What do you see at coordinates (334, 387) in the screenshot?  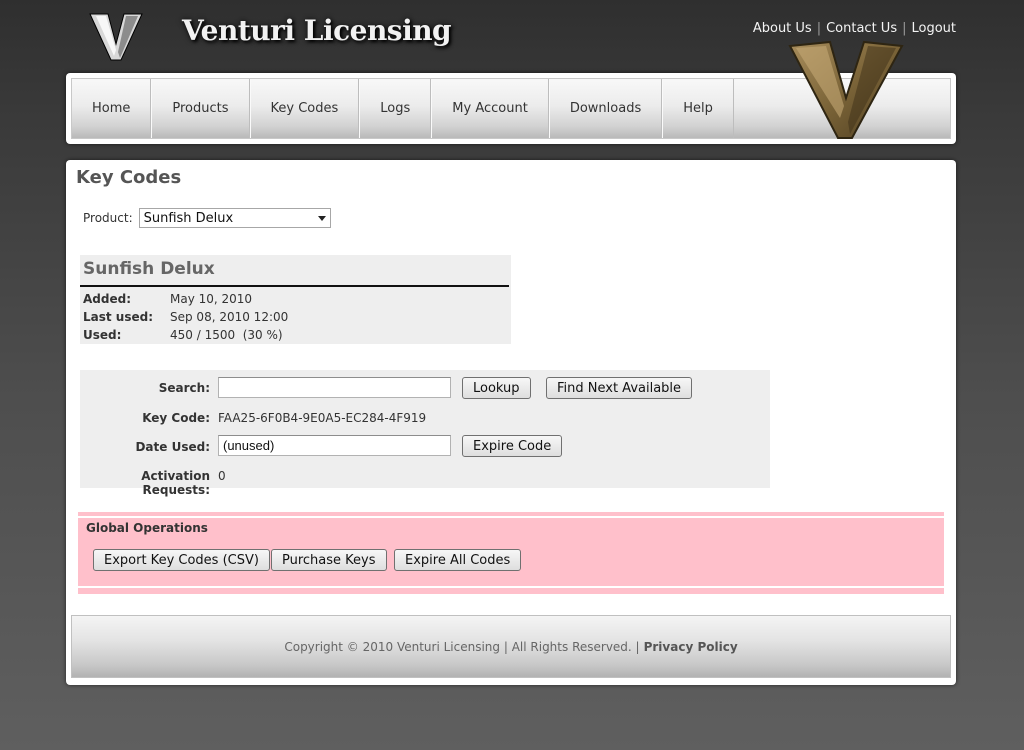 I see `search-input` at bounding box center [334, 387].